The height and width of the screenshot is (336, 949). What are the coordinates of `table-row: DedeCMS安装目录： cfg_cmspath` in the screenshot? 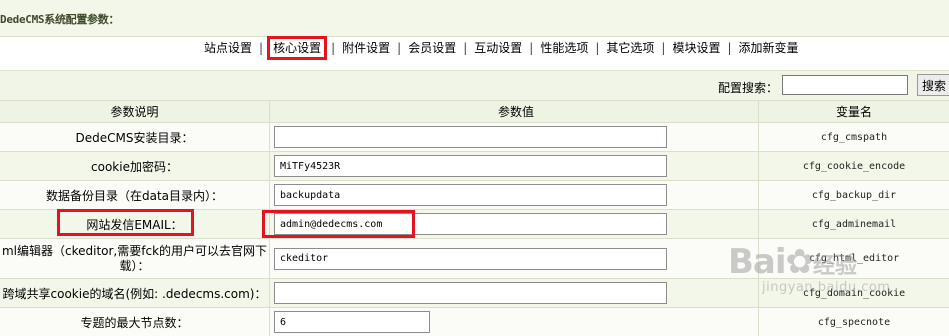 It's located at (474, 136).